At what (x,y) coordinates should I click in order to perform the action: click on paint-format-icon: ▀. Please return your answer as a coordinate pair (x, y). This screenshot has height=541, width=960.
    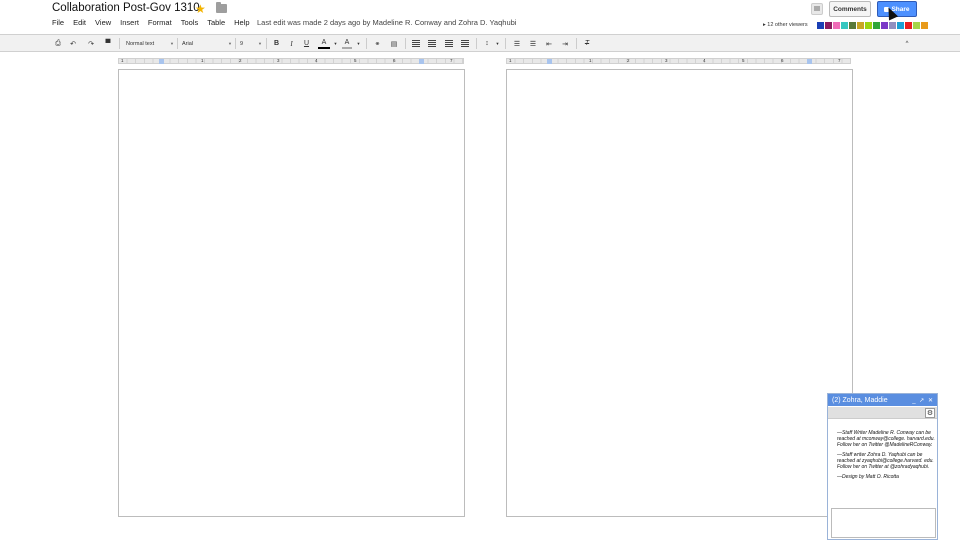
    Looking at the image, I should click on (108, 43).